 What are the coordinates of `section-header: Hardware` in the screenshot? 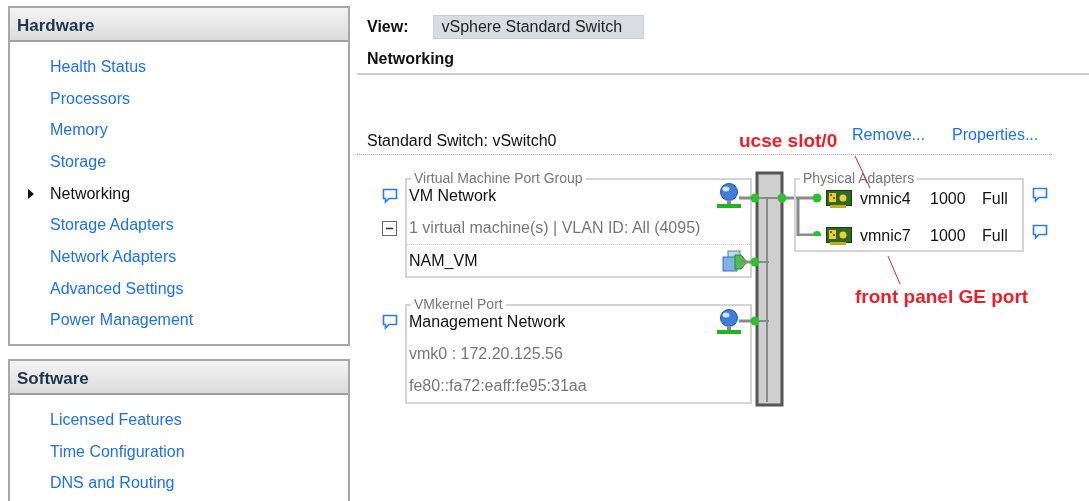 It's located at (179, 25).